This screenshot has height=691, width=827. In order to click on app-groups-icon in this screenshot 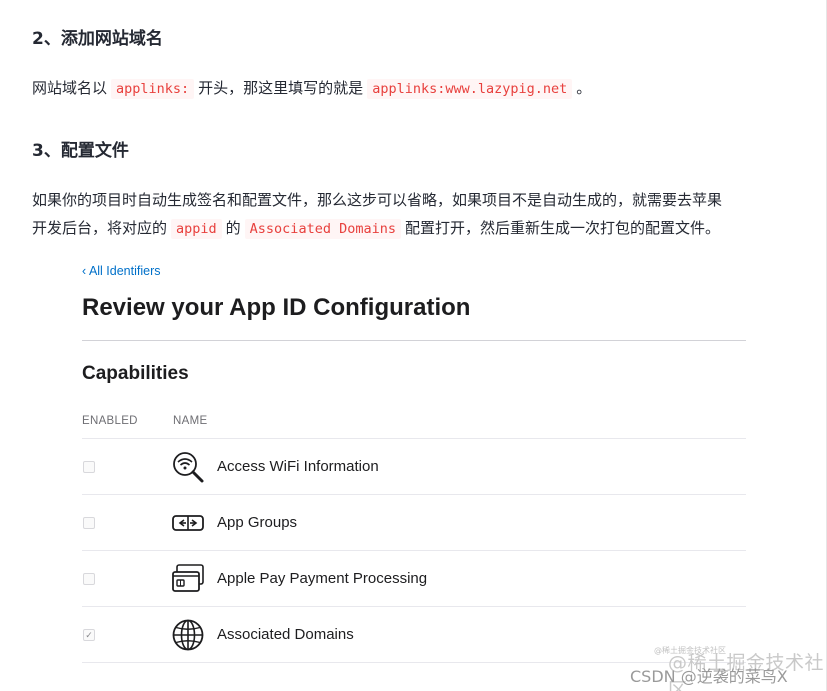, I will do `click(188, 523)`.